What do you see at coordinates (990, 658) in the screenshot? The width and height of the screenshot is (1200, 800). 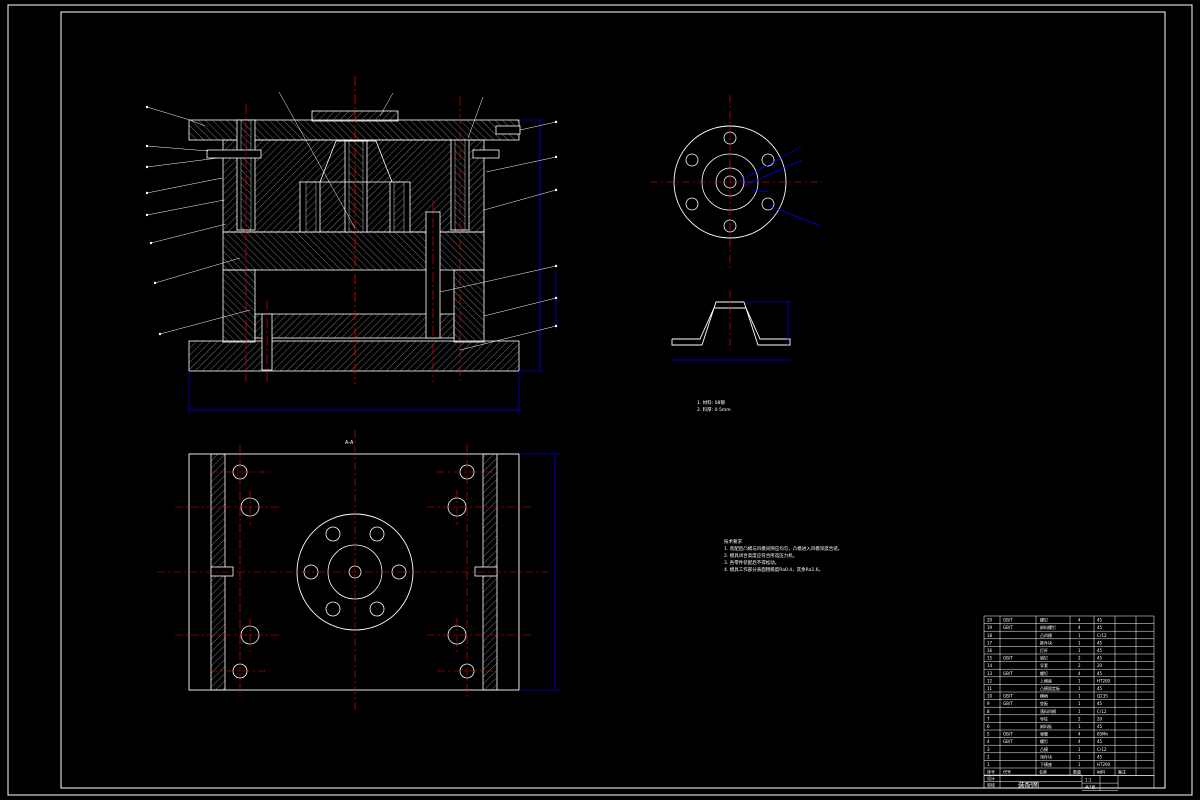 I see `parts-cell: 15` at bounding box center [990, 658].